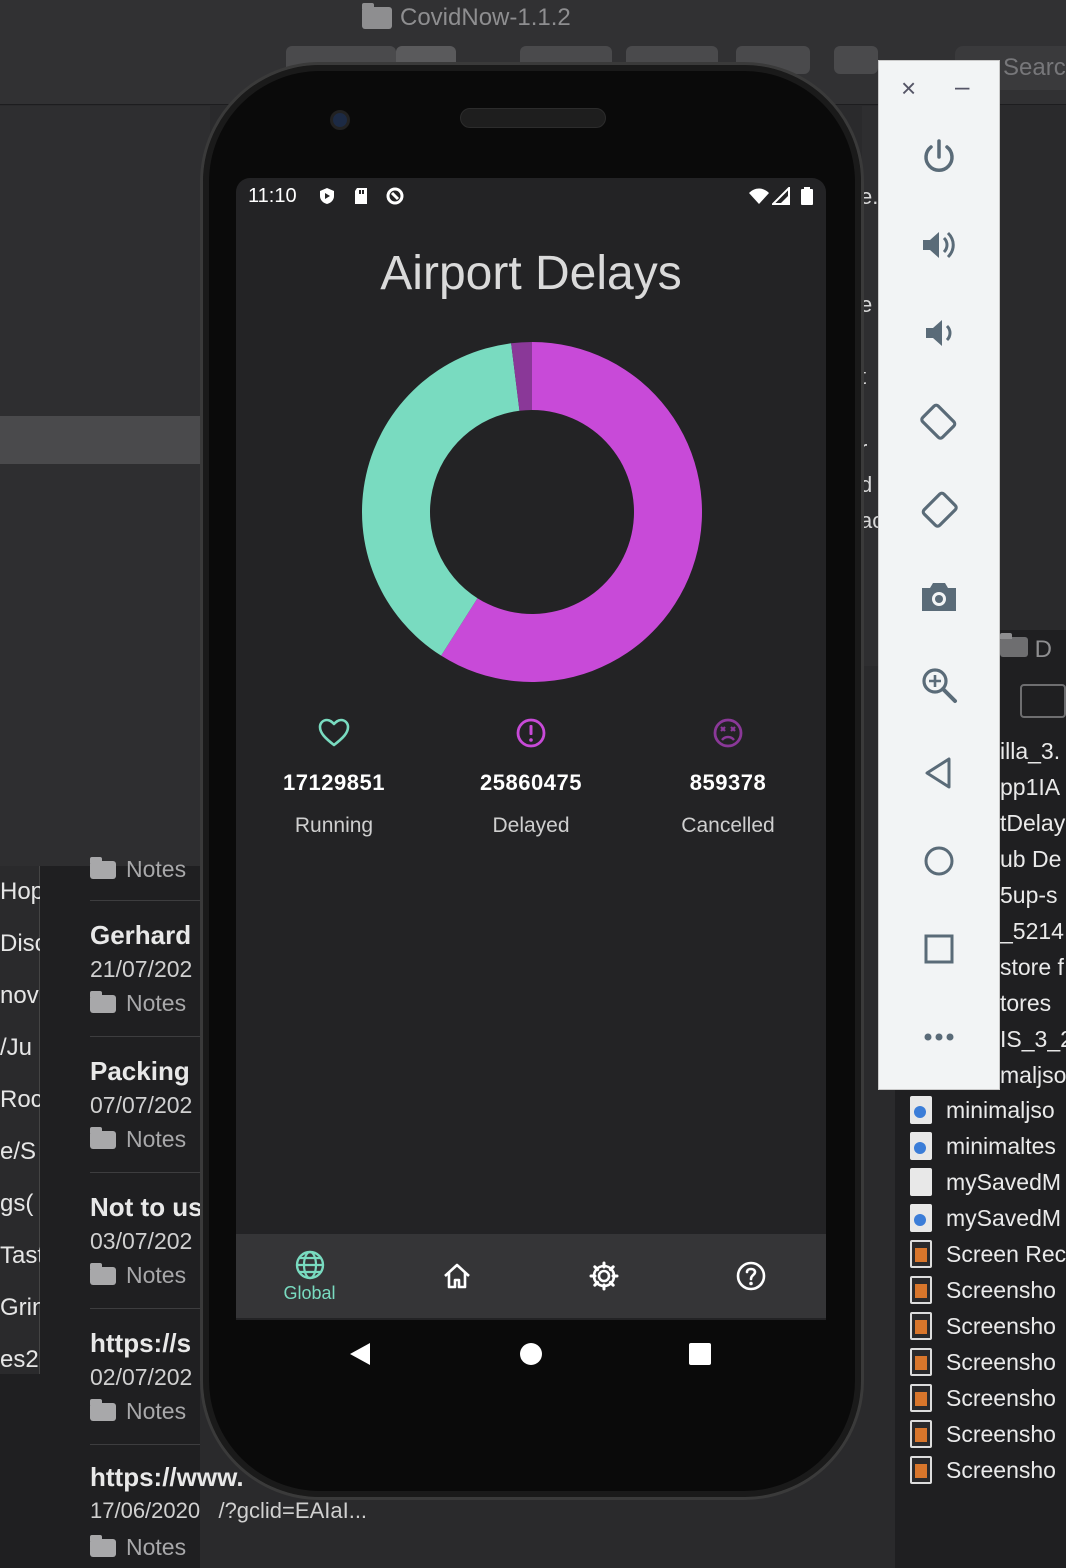 The height and width of the screenshot is (1568, 1066). Describe the element at coordinates (20, 1360) in the screenshot. I see `strip-item: es2` at that location.